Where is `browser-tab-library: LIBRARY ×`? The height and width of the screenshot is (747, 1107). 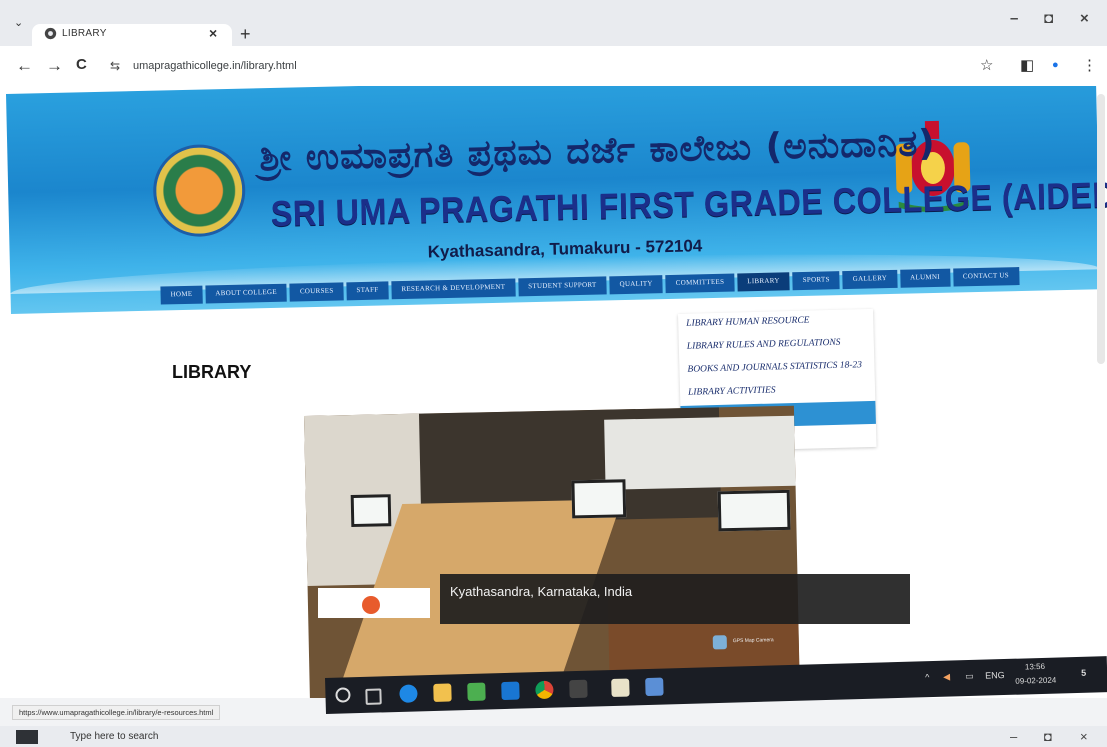
browser-tab-library: LIBRARY × is located at coordinates (132, 35).